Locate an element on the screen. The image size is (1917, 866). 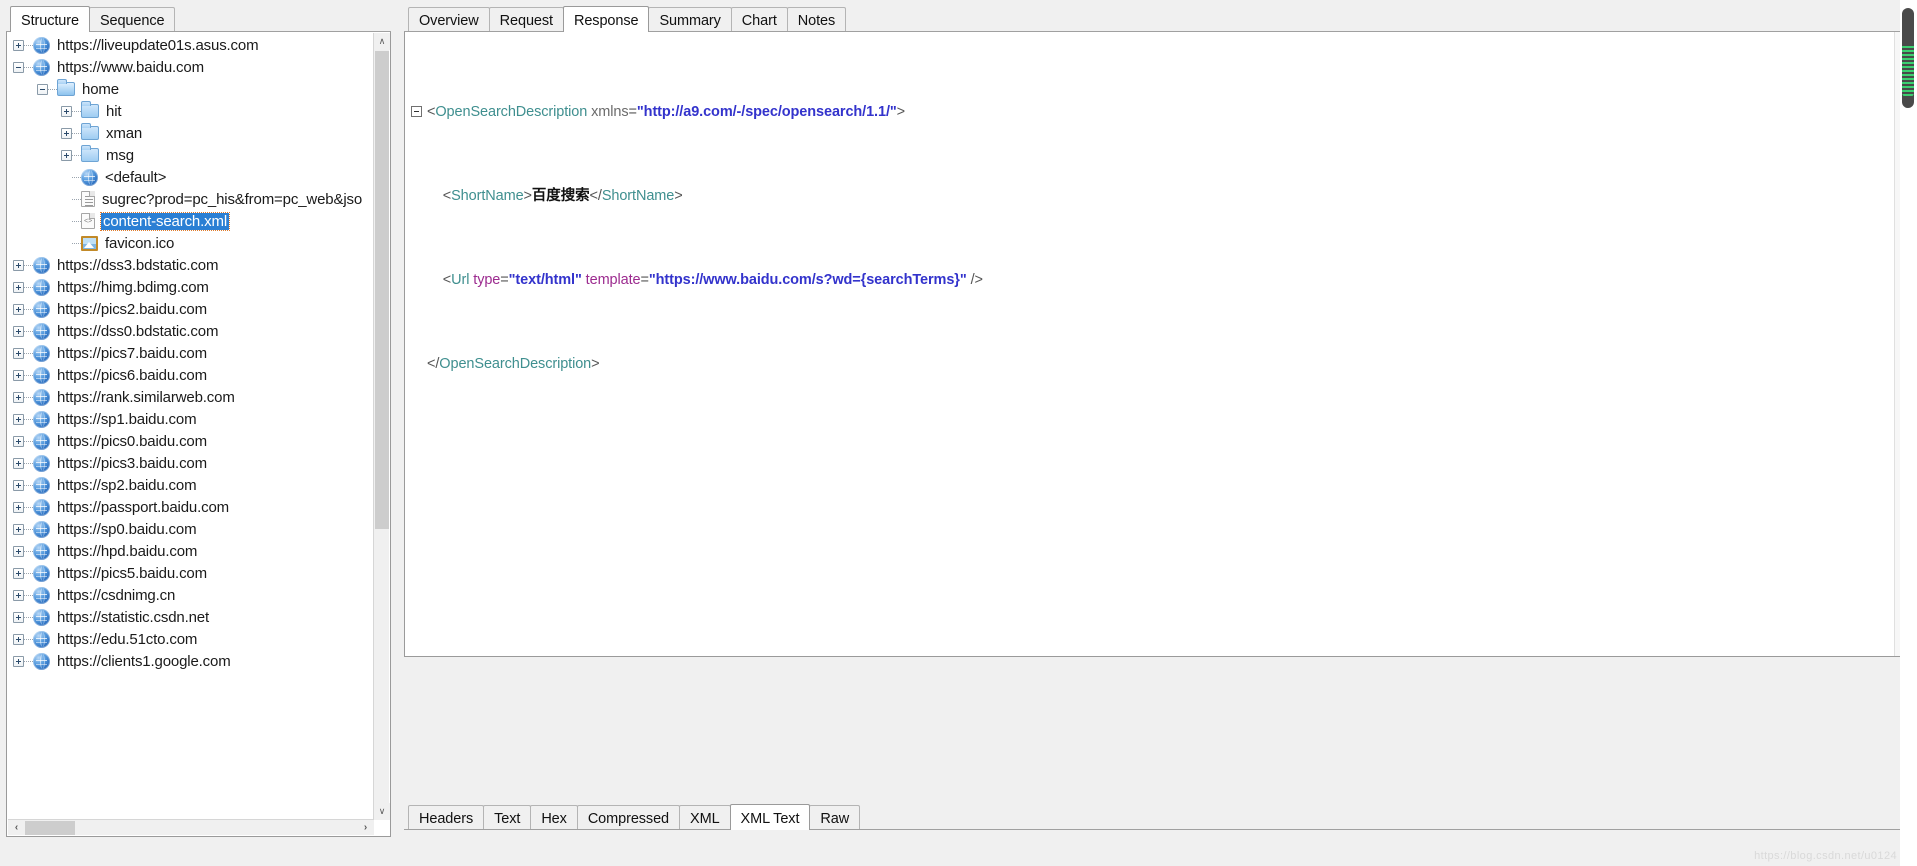
tree-row: favicon.ico is located at coordinates (192, 243).